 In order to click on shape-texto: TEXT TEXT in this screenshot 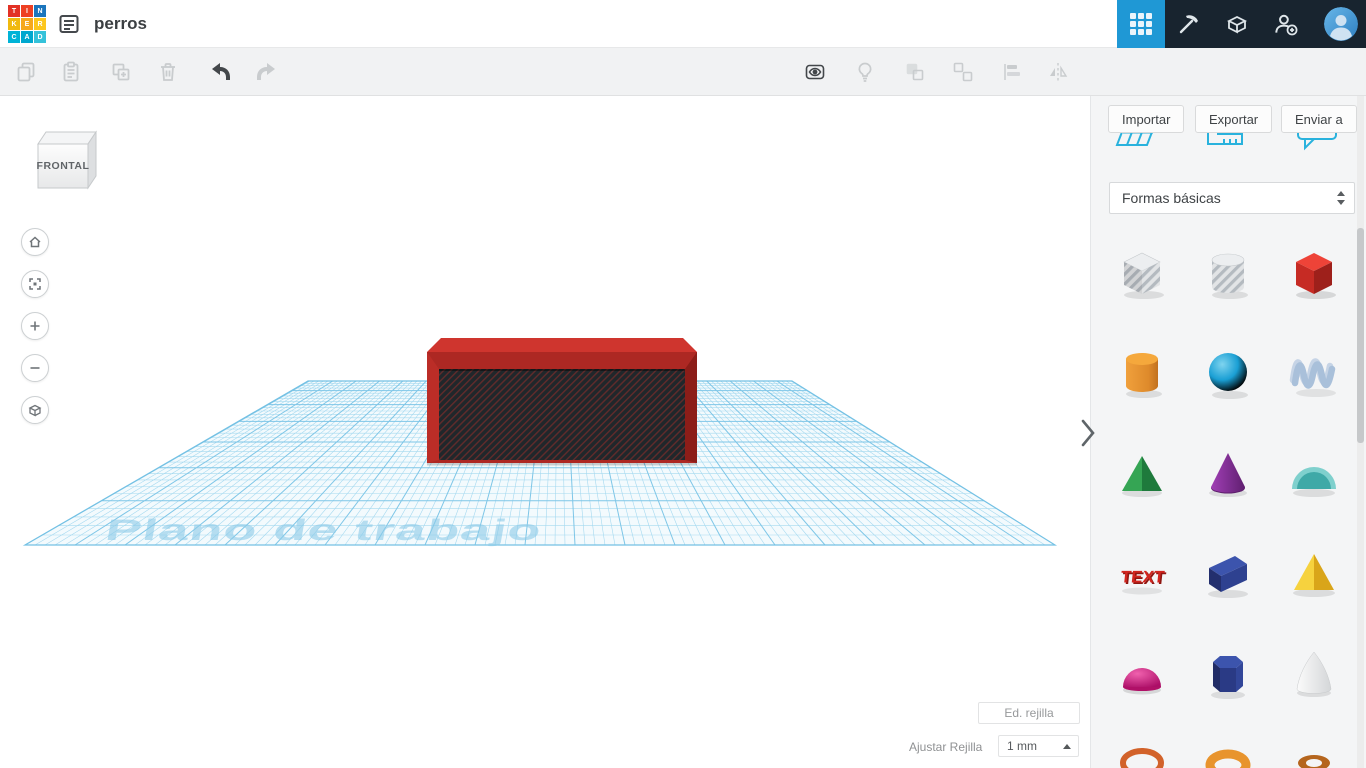, I will do `click(1142, 573)`.